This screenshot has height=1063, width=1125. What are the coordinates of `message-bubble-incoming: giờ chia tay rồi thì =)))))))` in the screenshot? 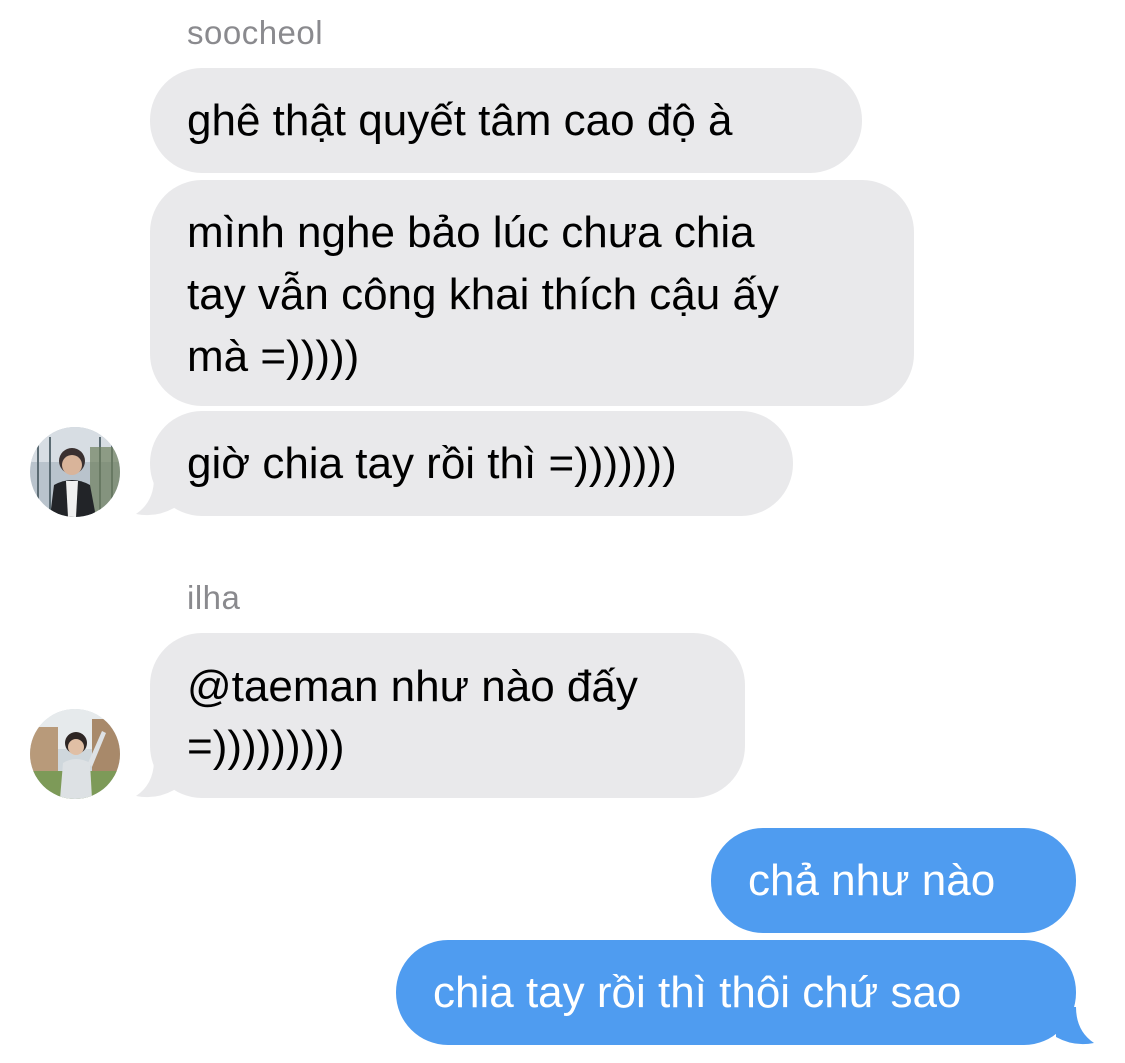 It's located at (471, 463).